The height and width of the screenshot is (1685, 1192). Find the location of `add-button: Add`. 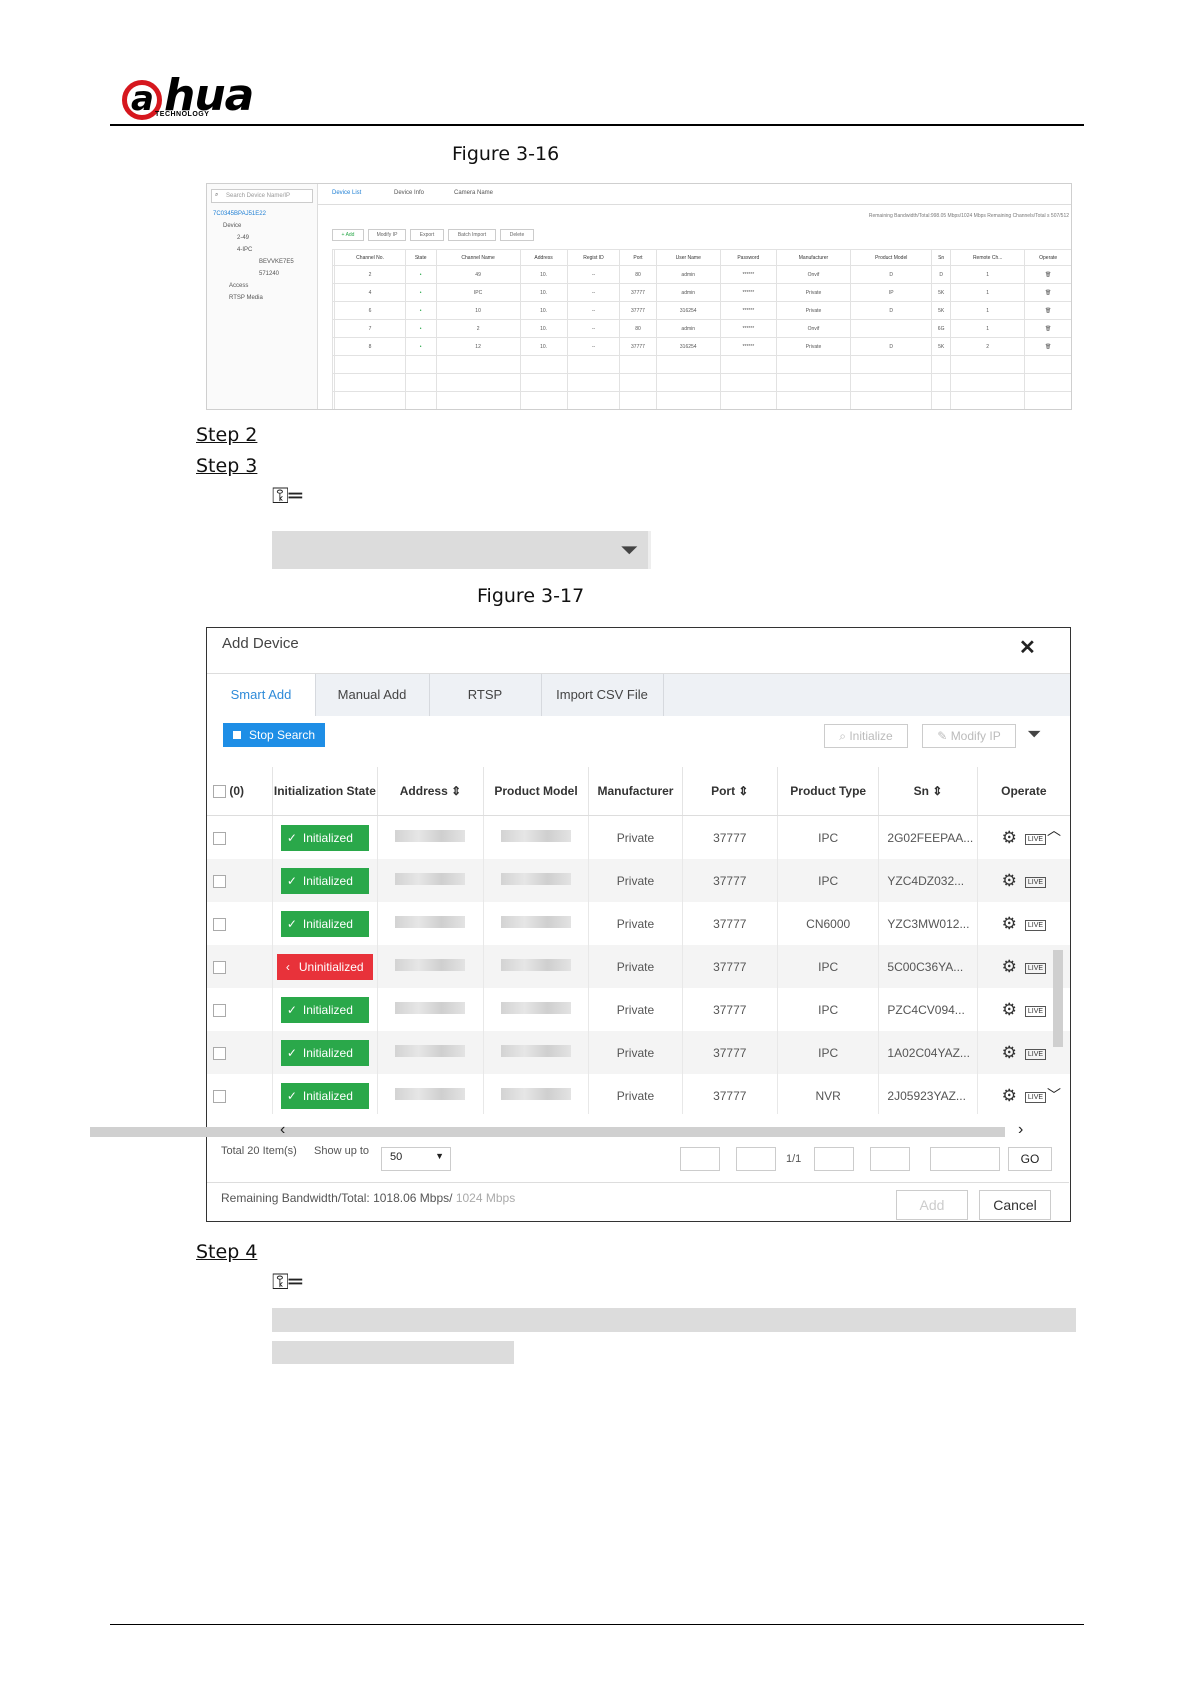

add-button: Add is located at coordinates (932, 1205).